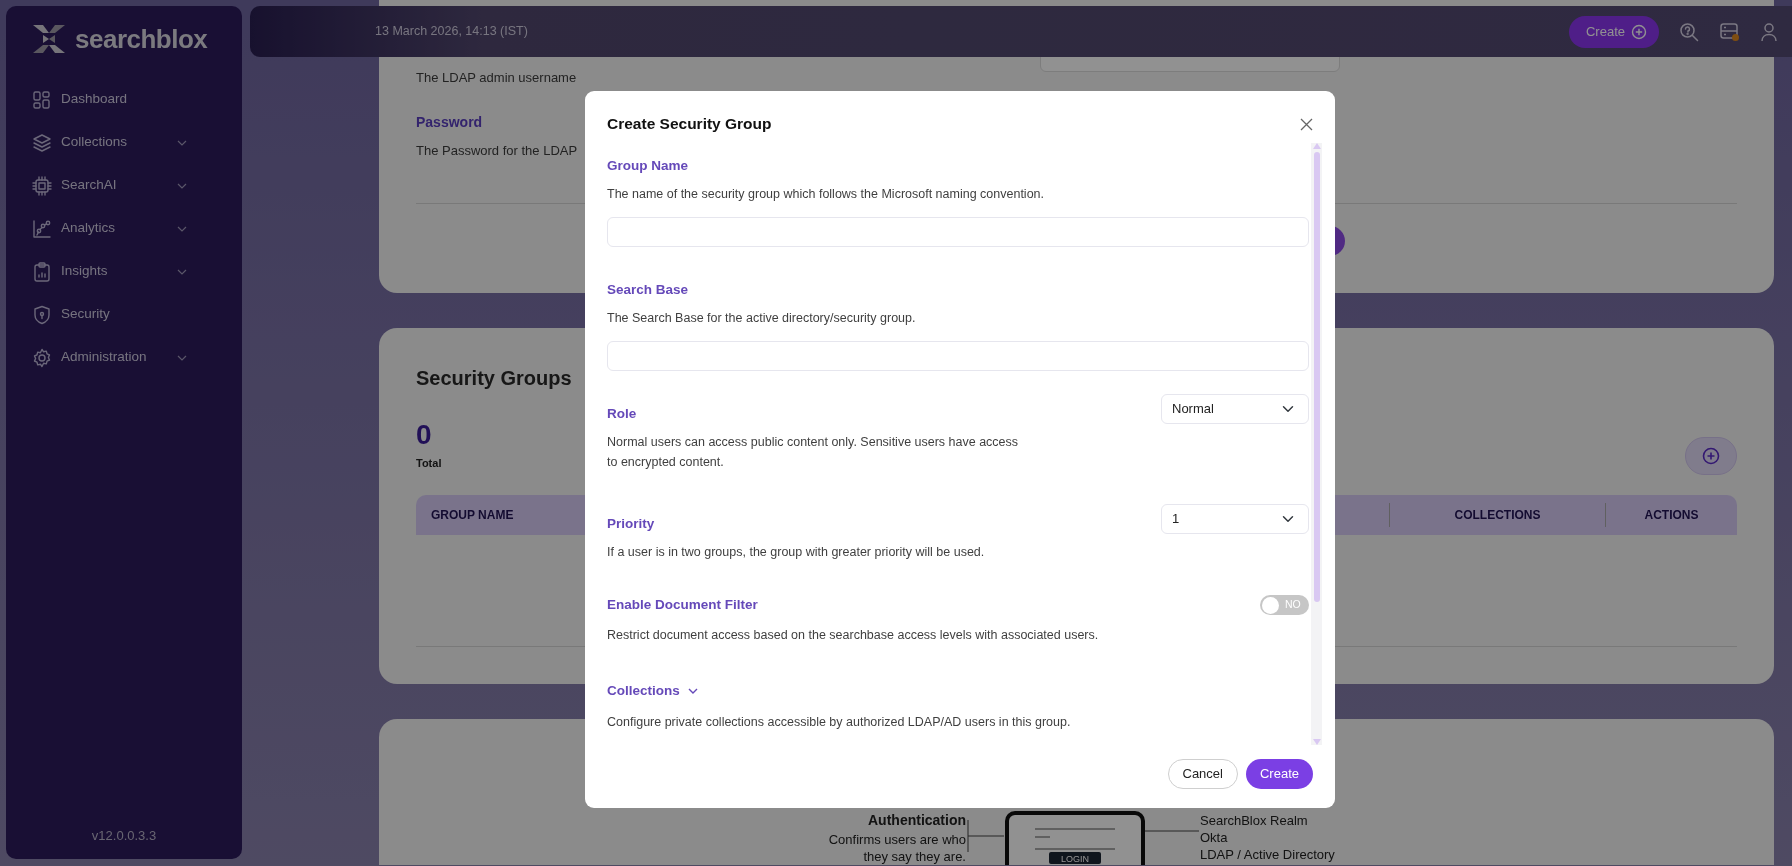 The width and height of the screenshot is (1792, 866). I want to click on provider-text: SearchBlox Realm, so click(1254, 820).